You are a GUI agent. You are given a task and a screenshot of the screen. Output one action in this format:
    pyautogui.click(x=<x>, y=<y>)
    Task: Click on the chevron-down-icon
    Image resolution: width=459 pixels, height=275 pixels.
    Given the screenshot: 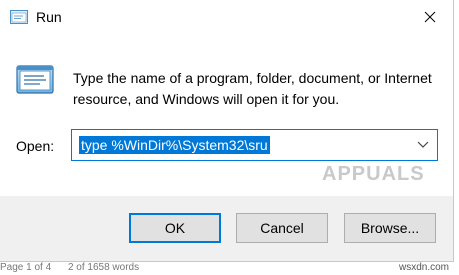 What is the action you would take?
    pyautogui.click(x=423, y=145)
    